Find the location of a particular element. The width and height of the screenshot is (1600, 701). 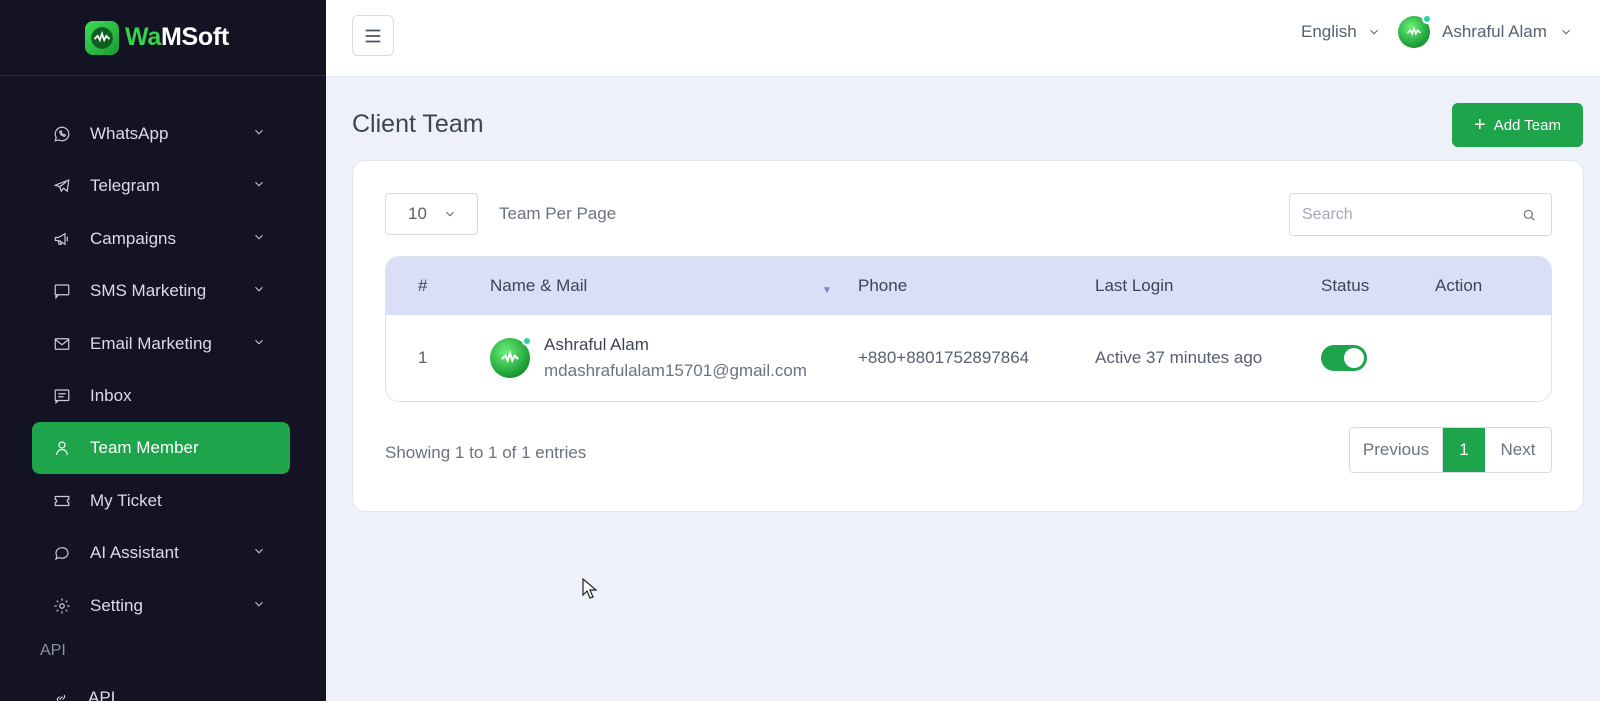

per-page-value: 10 is located at coordinates (417, 213).